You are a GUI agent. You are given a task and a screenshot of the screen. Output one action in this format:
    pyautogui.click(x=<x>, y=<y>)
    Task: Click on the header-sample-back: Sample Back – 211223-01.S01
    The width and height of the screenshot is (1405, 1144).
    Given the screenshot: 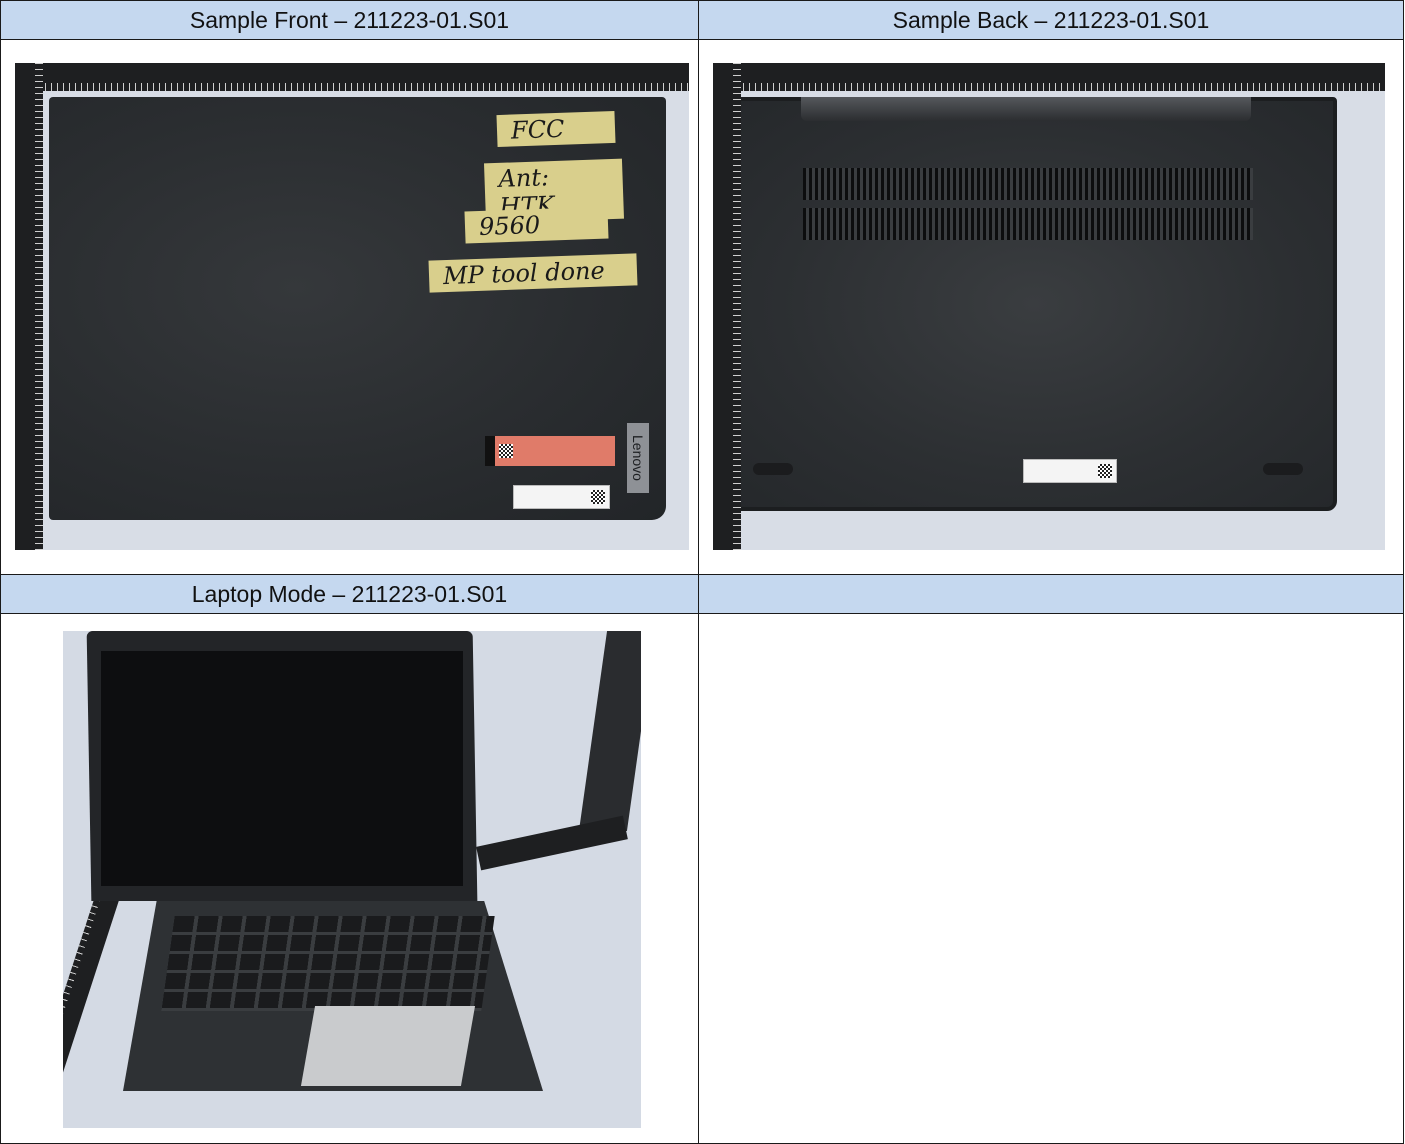 What is the action you would take?
    pyautogui.click(x=1051, y=20)
    